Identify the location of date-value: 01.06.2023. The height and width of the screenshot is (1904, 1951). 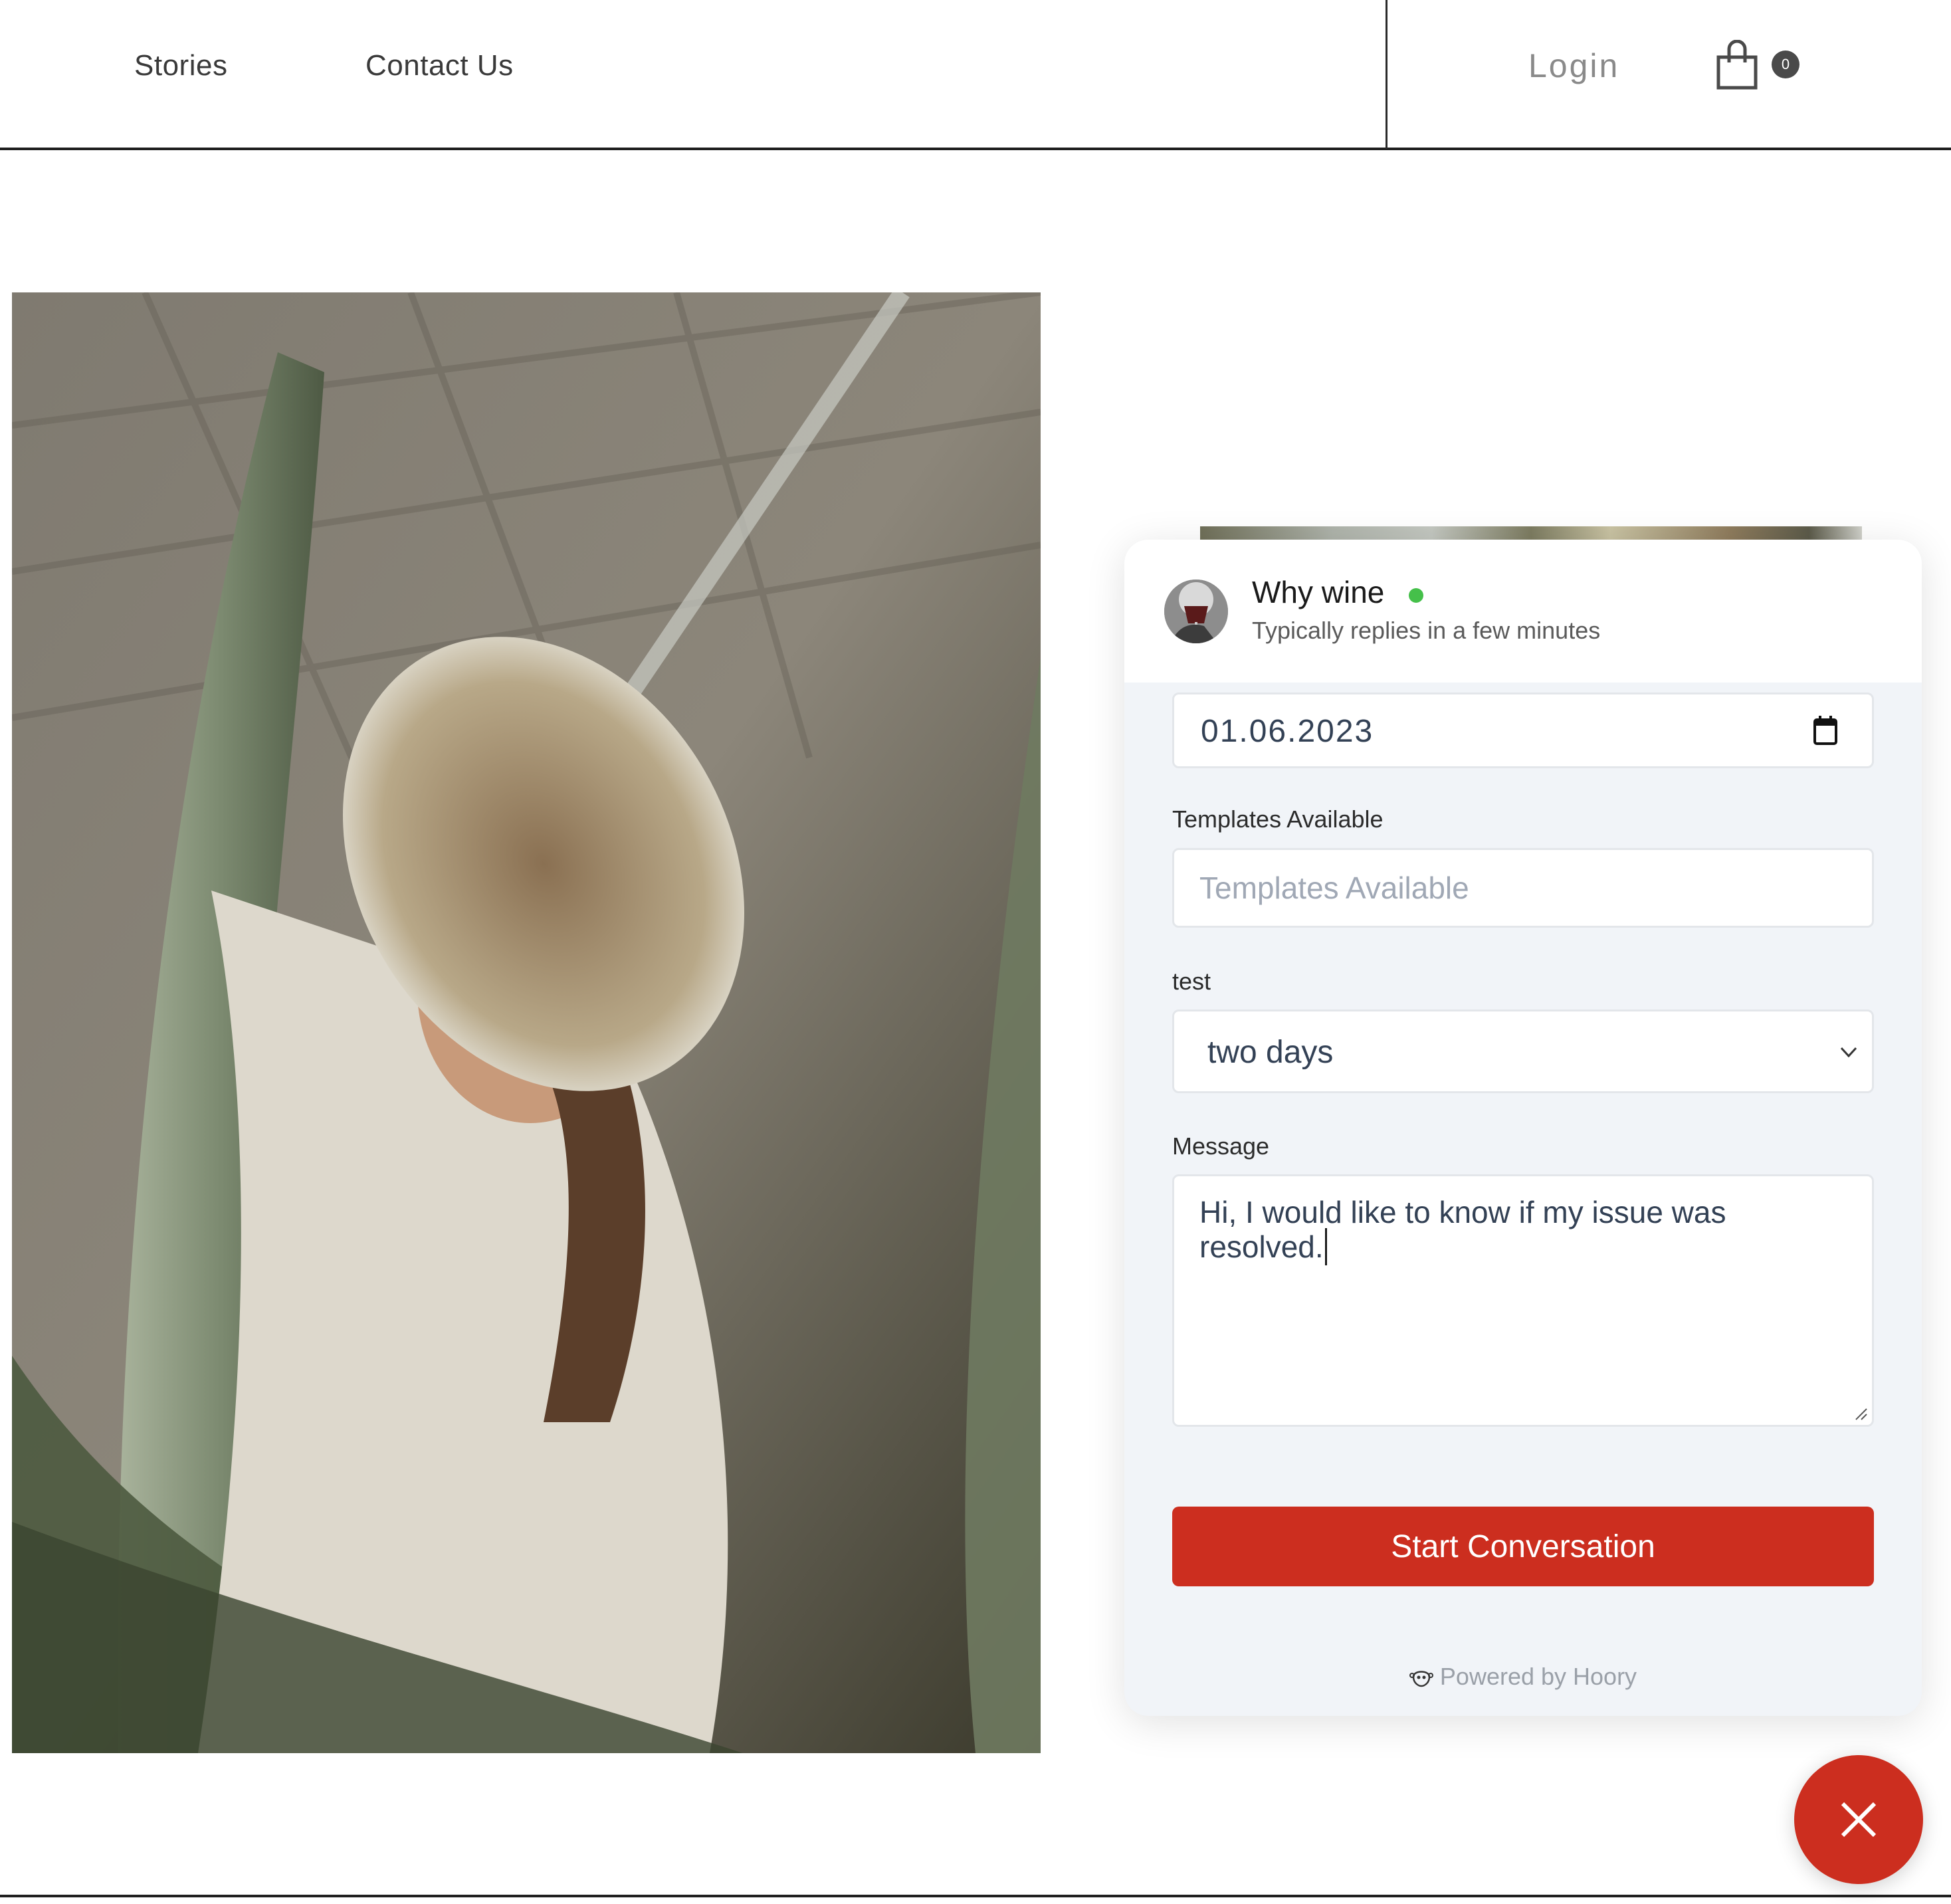
(1287, 732).